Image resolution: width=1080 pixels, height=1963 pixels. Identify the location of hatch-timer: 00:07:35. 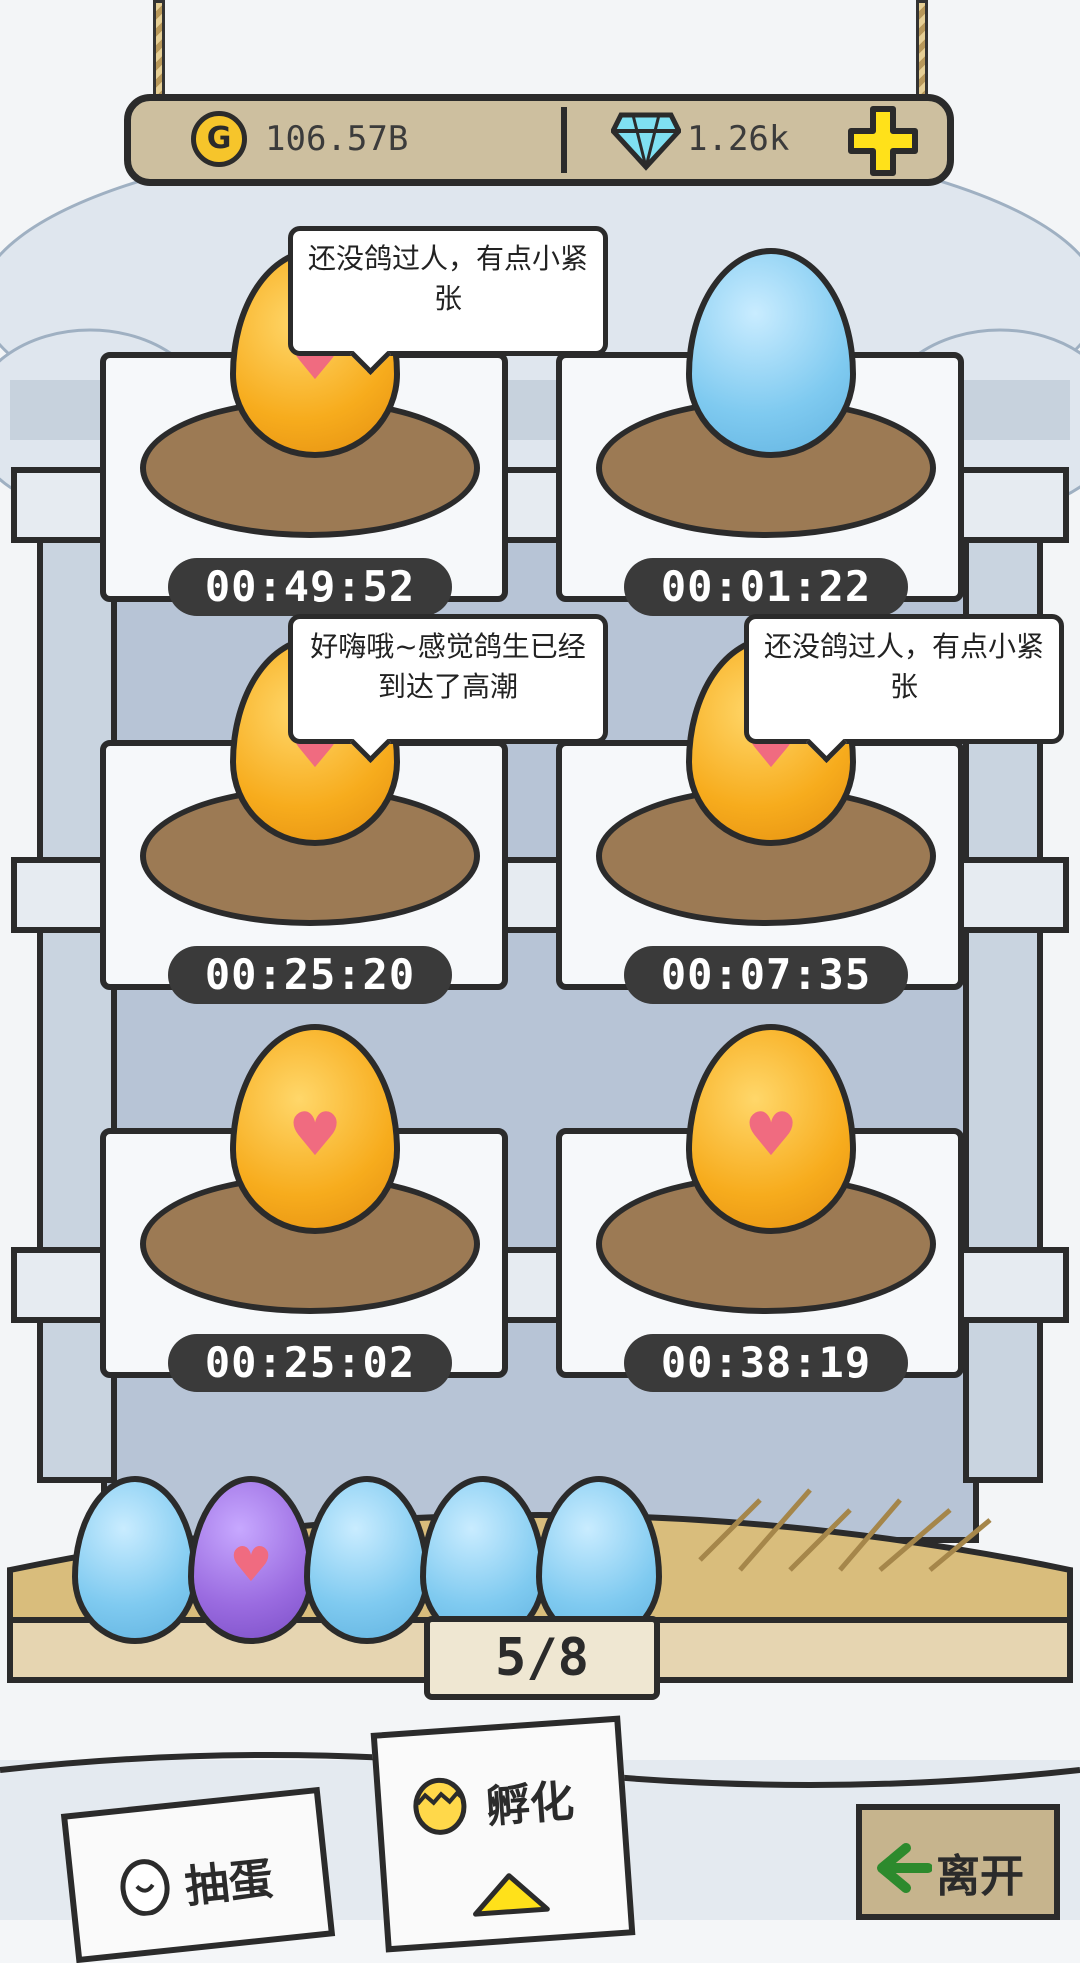
(766, 975).